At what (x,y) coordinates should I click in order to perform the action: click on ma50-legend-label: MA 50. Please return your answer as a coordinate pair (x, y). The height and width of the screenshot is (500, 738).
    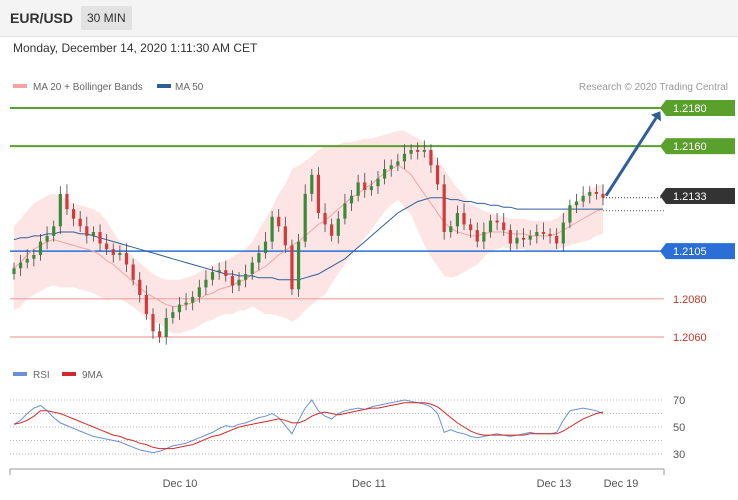
    Looking at the image, I should click on (189, 87).